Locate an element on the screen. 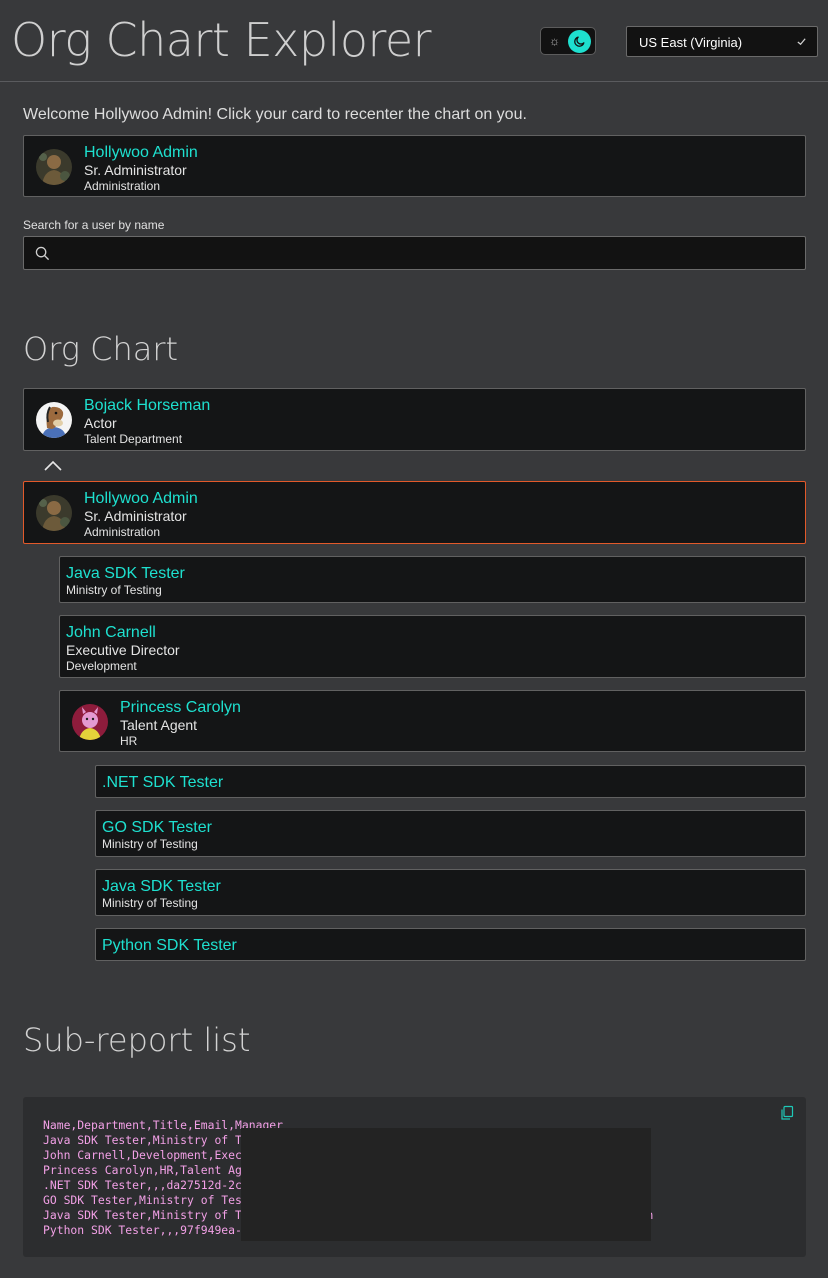 The image size is (828, 1278). app-header: Org Chart Explorer ☼ US East (Virginia) is located at coordinates (414, 41).